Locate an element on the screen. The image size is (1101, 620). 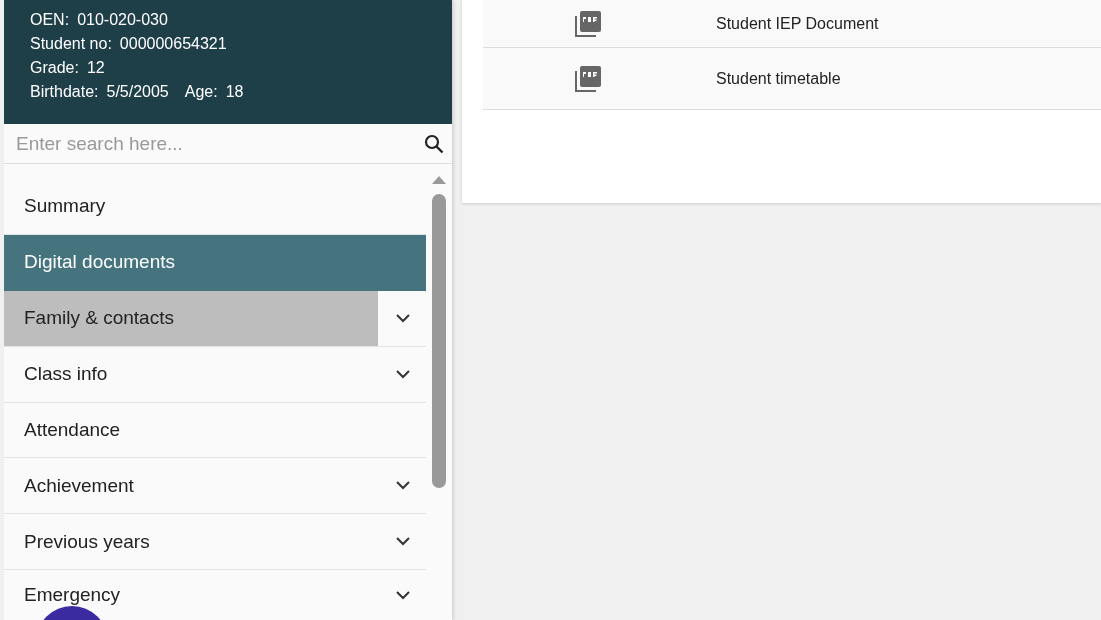
document-row: Student IEP Document is located at coordinates (792, 24).